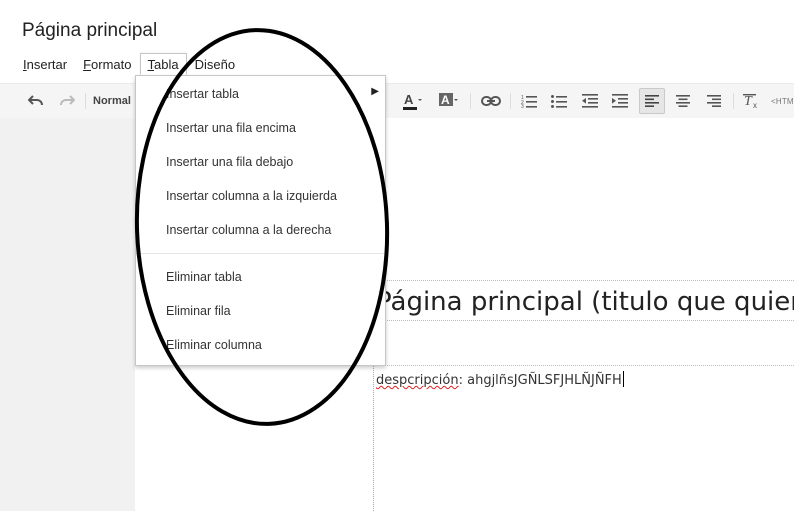  Describe the element at coordinates (714, 101) in the screenshot. I see `align-right-icon` at that location.